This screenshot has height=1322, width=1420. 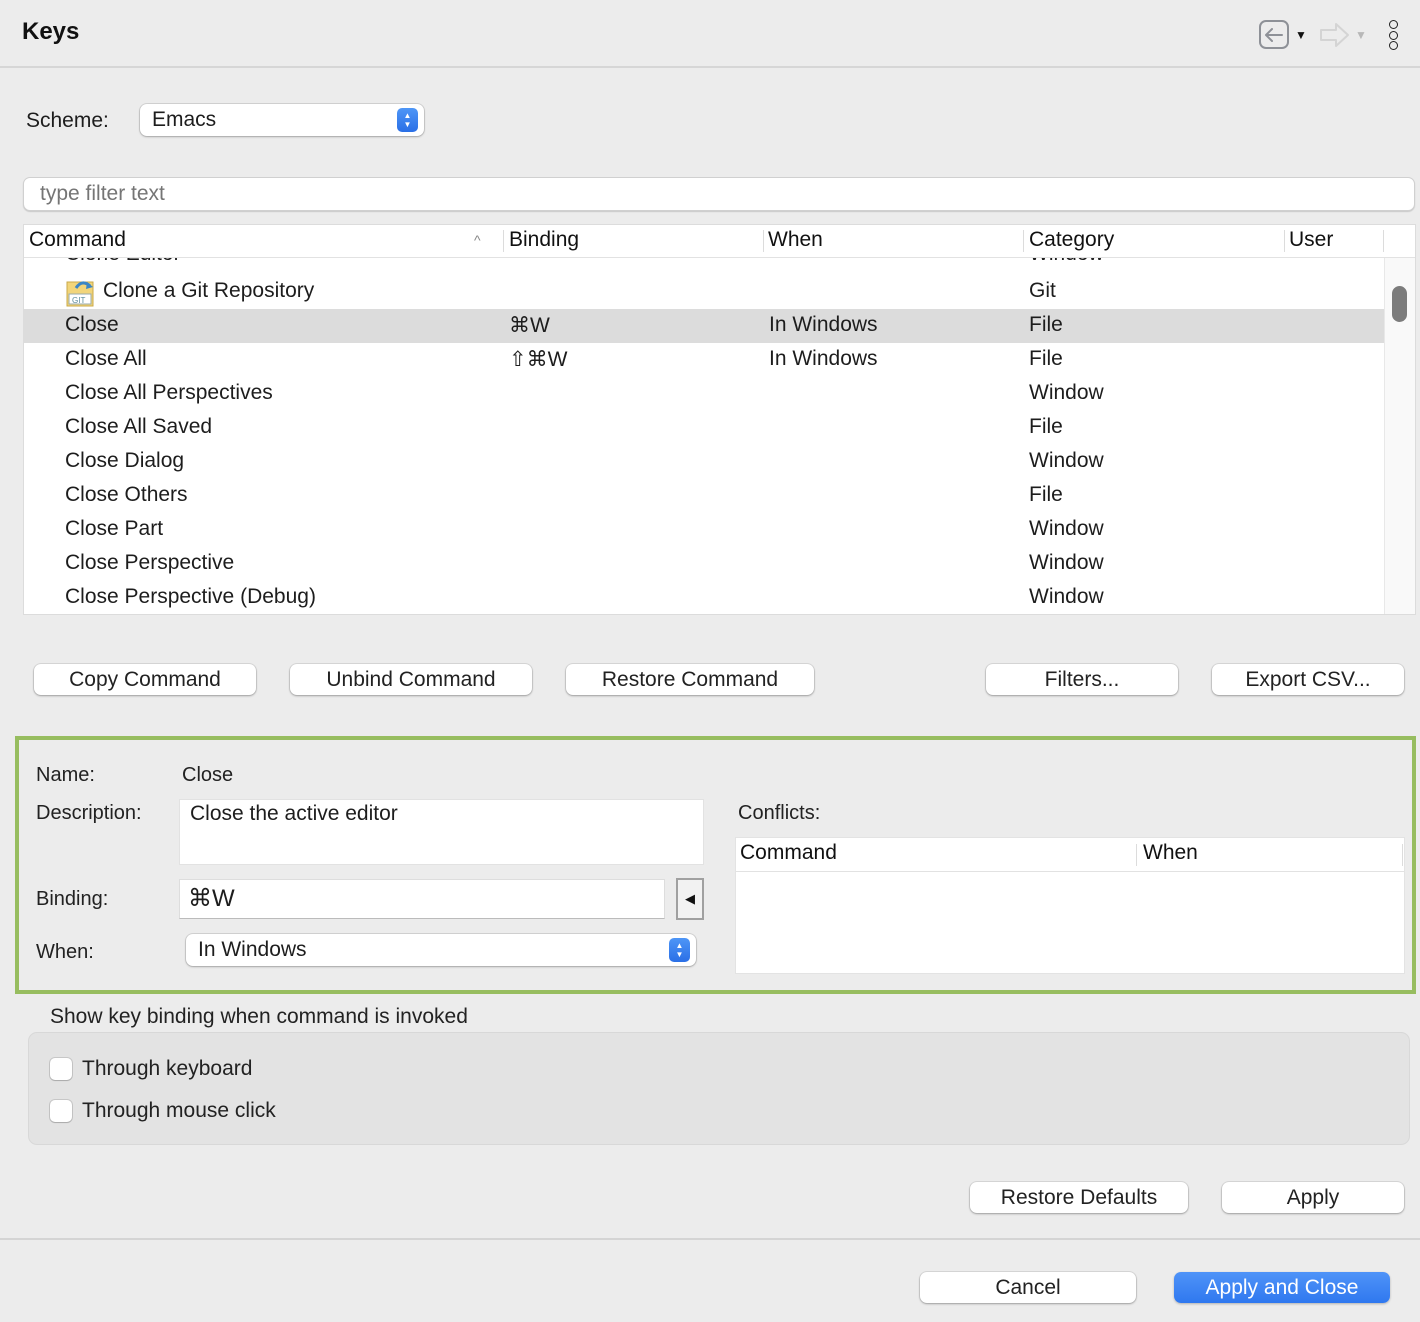 I want to click on column-header-category: Category, so click(x=1071, y=240).